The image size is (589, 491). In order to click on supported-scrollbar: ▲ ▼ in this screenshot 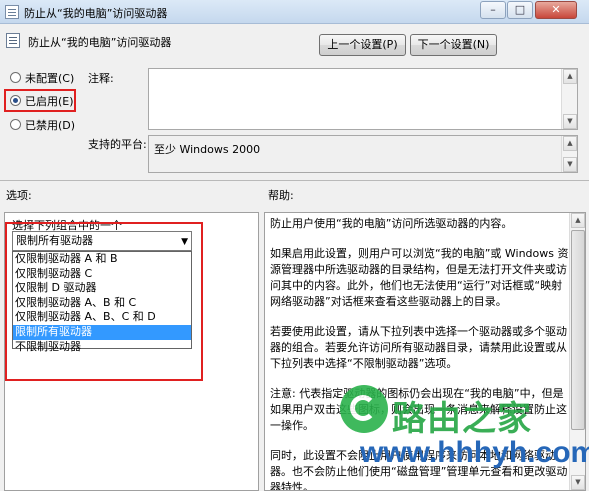, I will do `click(569, 154)`.